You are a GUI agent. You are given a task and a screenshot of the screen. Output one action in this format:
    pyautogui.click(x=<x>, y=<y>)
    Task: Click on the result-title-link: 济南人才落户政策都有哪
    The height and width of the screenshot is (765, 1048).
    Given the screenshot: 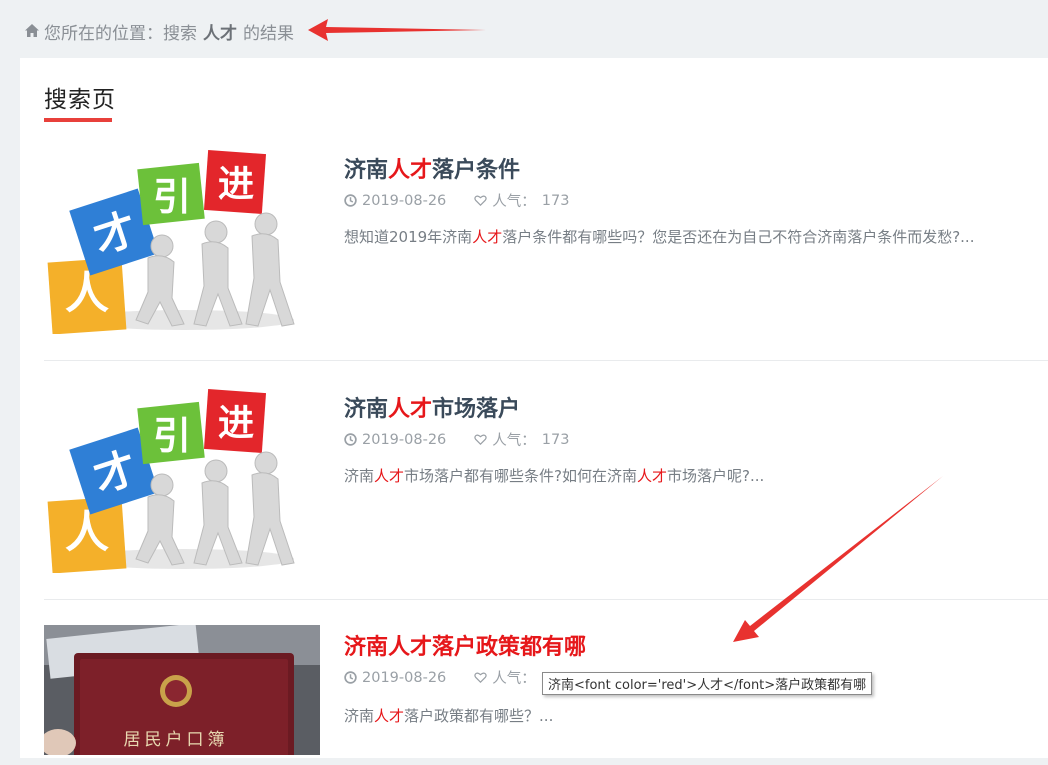 What is the action you would take?
    pyautogui.click(x=465, y=645)
    